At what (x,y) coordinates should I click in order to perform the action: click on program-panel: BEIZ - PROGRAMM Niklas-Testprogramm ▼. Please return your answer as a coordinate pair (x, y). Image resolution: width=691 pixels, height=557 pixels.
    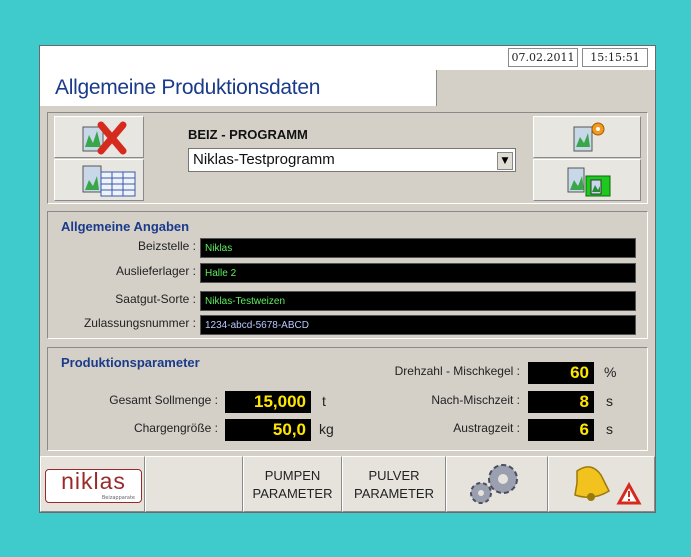
    Looking at the image, I should click on (347, 158).